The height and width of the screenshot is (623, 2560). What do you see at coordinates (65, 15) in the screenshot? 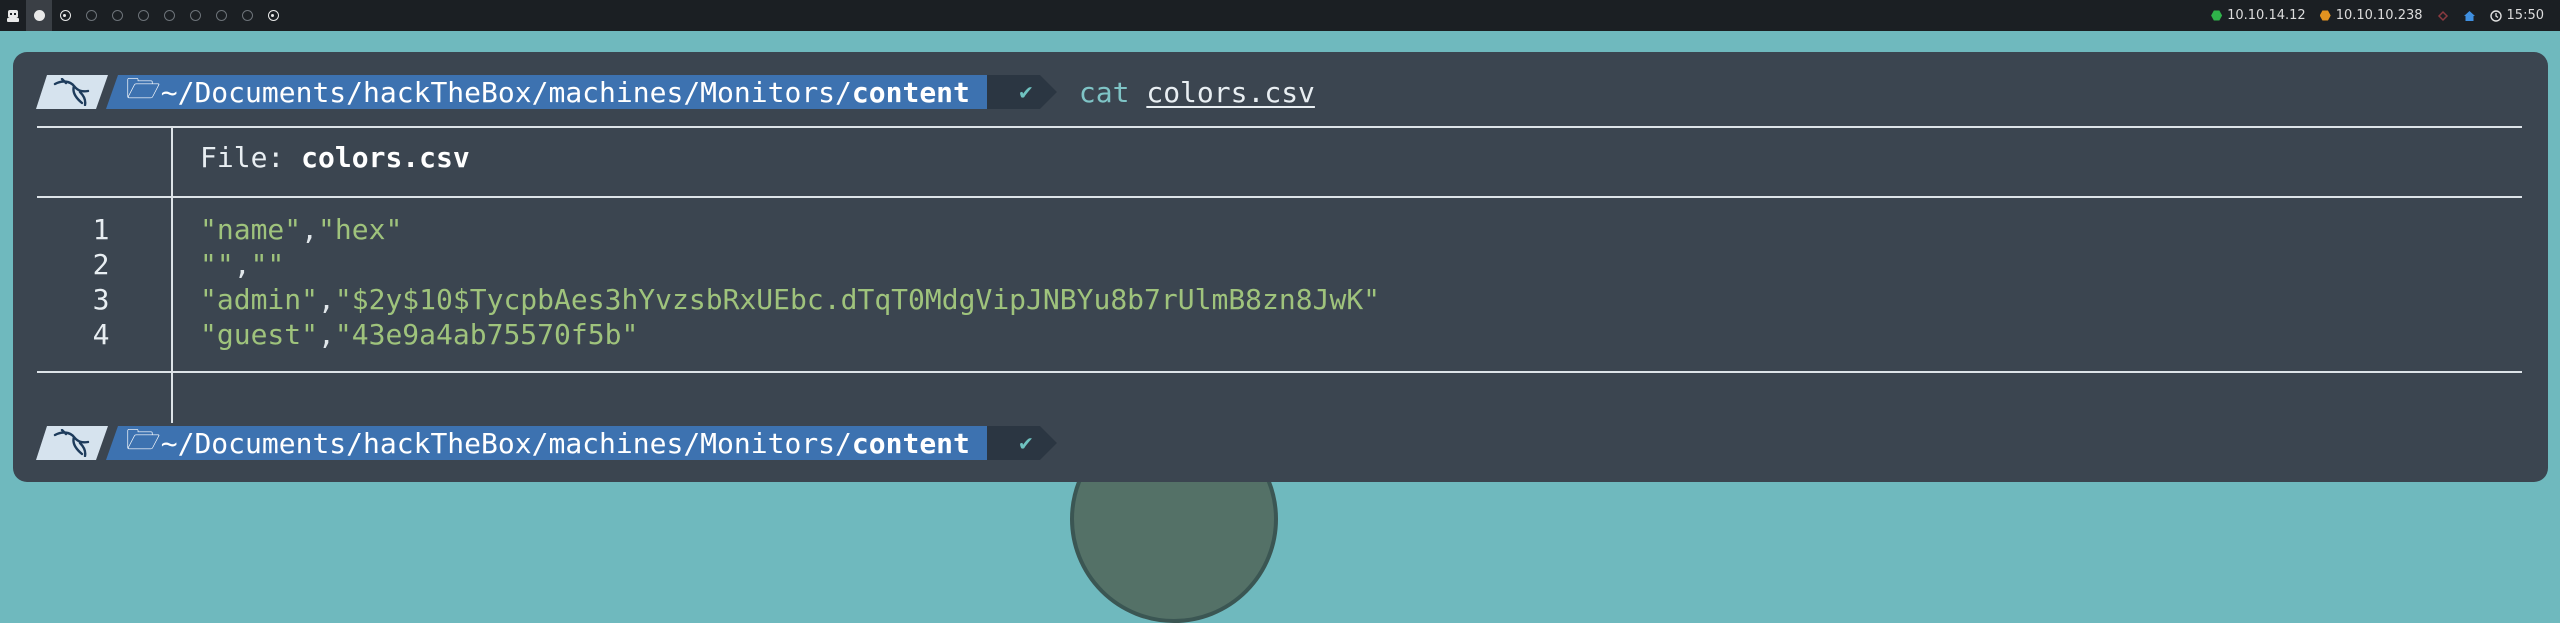
I see `workspace-2-icon` at bounding box center [65, 15].